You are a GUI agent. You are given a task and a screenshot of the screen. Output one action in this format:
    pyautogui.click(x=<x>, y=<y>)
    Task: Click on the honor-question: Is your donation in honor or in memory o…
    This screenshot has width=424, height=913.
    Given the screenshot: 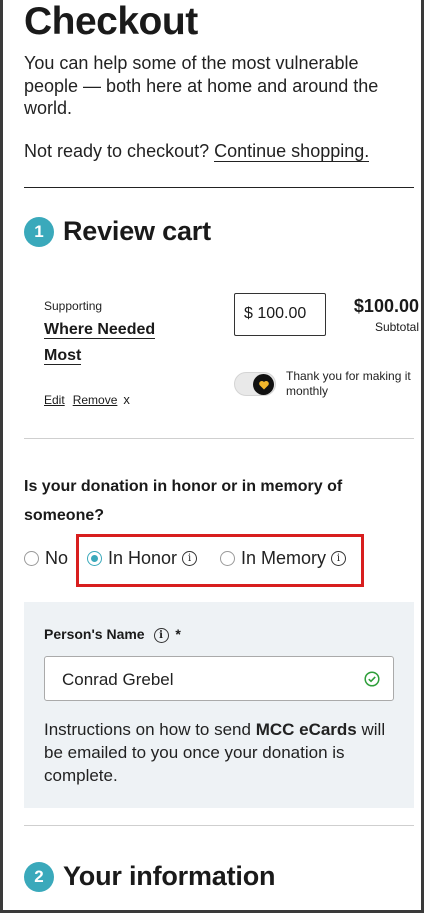 What is the action you would take?
    pyautogui.click(x=183, y=501)
    